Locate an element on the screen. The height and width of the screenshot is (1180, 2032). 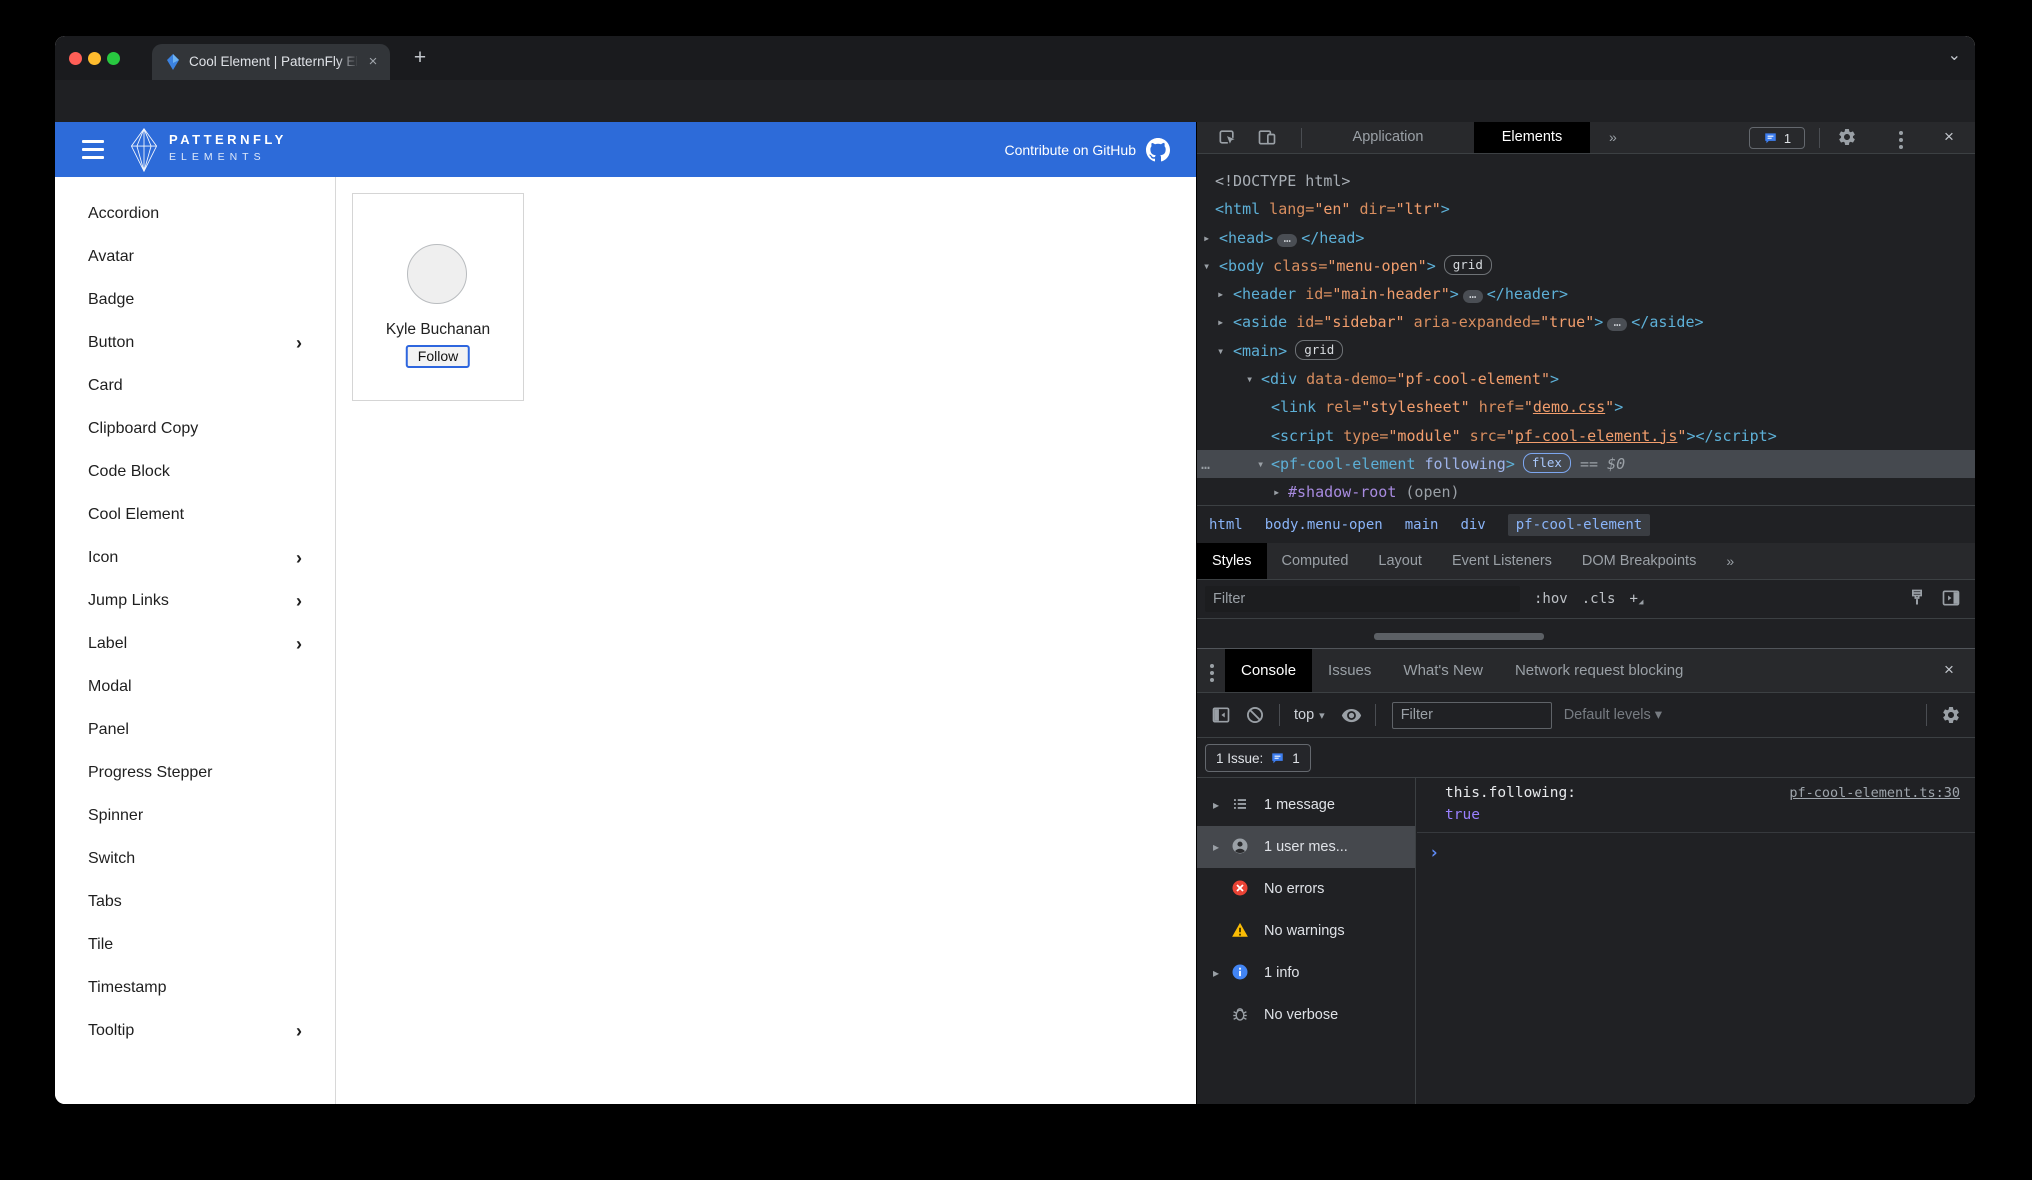
styles-tab-computed: Computed is located at coordinates (1315, 561).